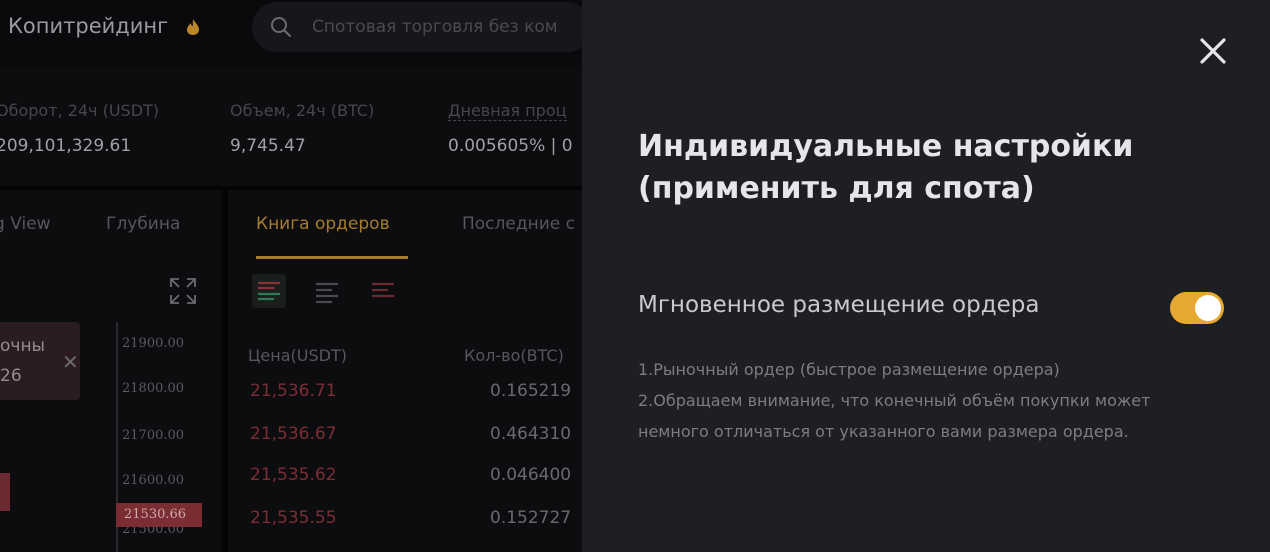  Describe the element at coordinates (302, 110) in the screenshot. I see `stat-label-volume: Объем, 24ч (BTC)` at that location.